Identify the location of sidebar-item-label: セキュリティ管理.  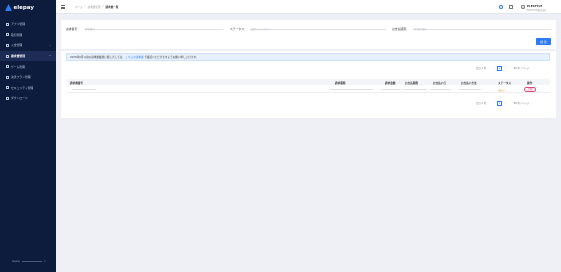
(22, 87).